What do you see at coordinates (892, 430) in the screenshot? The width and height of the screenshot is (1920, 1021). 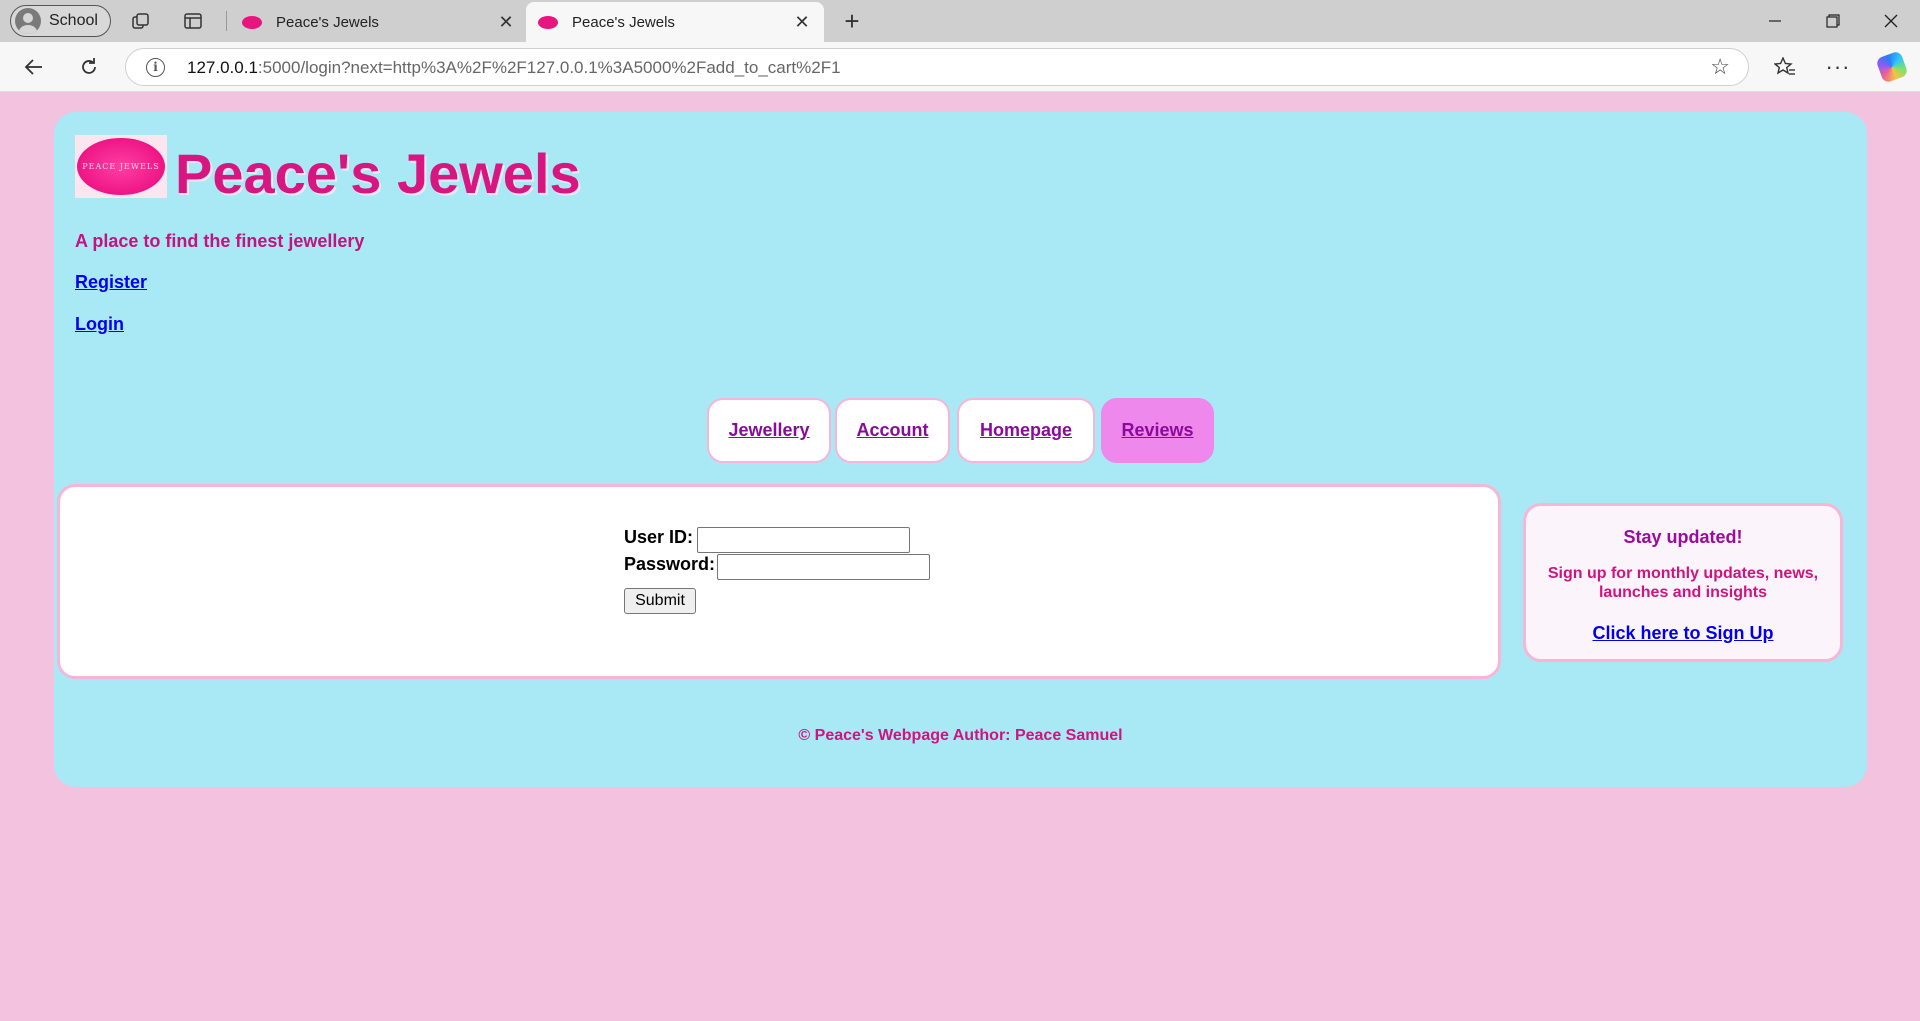 I see `nav-account: Account` at bounding box center [892, 430].